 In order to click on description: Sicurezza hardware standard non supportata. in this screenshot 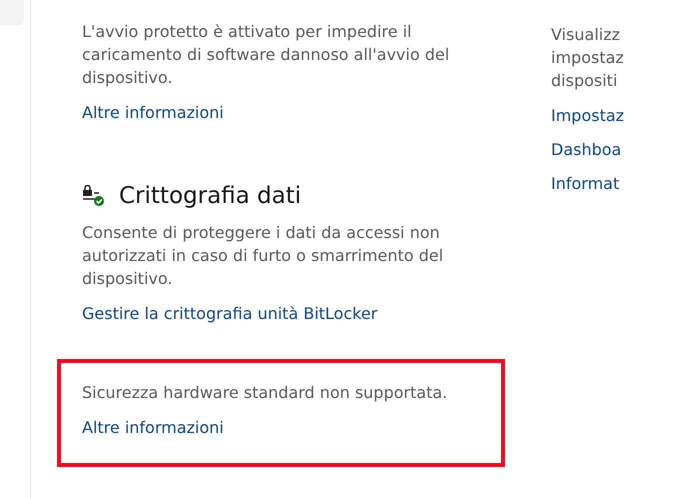, I will do `click(265, 393)`.